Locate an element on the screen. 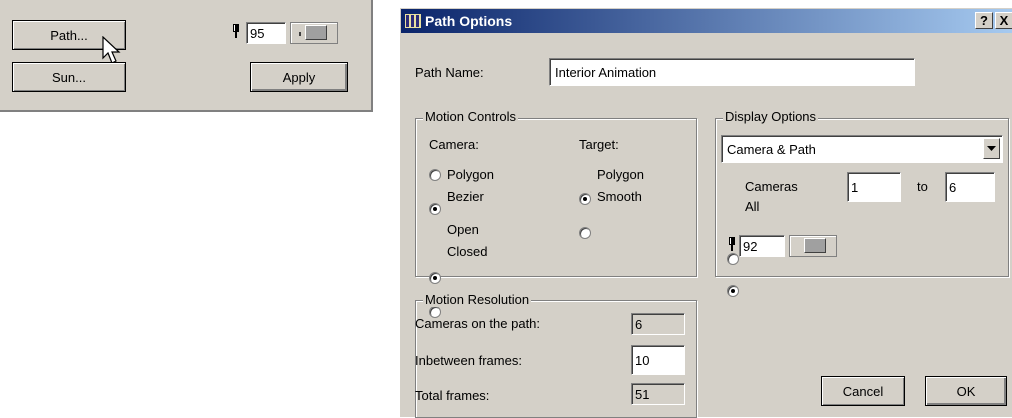 This screenshot has height=418, width=1012. opacity-slider is located at coordinates (314, 33).